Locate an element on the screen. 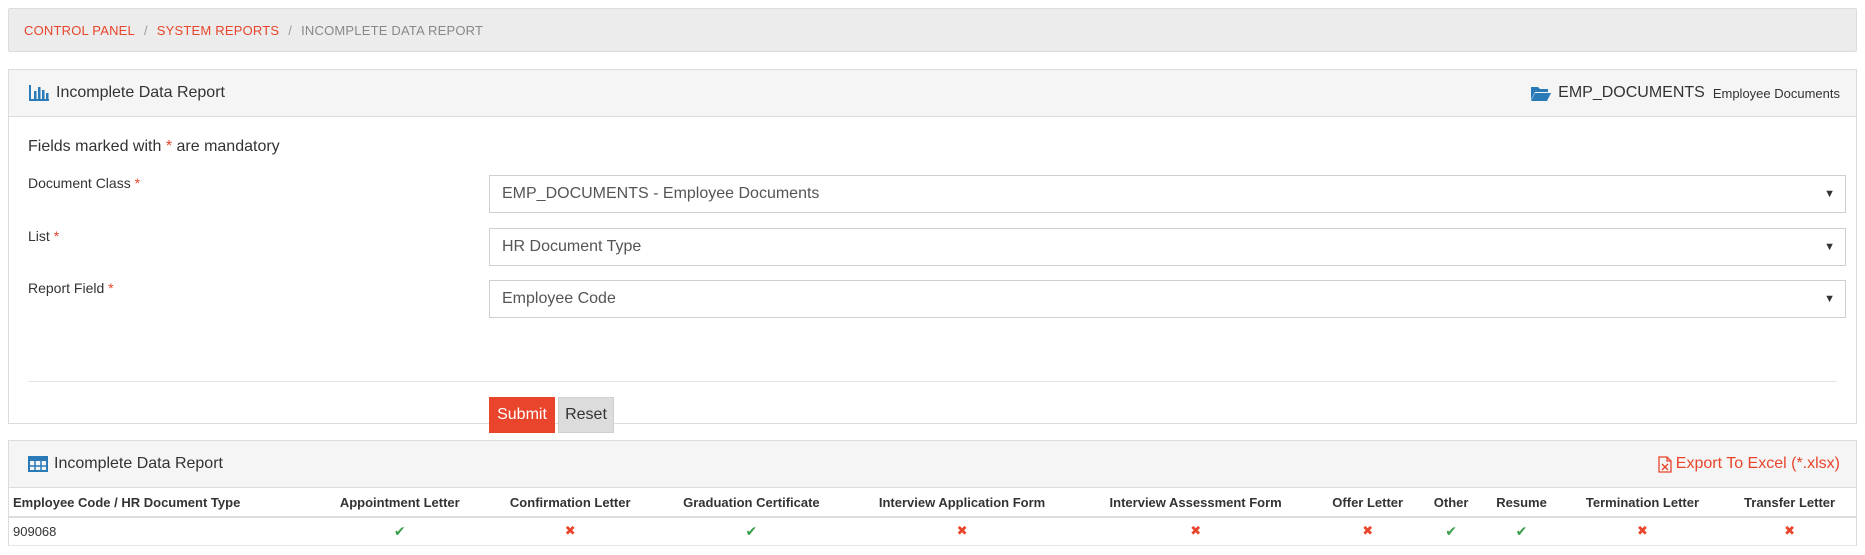 The image size is (1865, 555). form-panel-title: Incomplete Data Report is located at coordinates (126, 93).